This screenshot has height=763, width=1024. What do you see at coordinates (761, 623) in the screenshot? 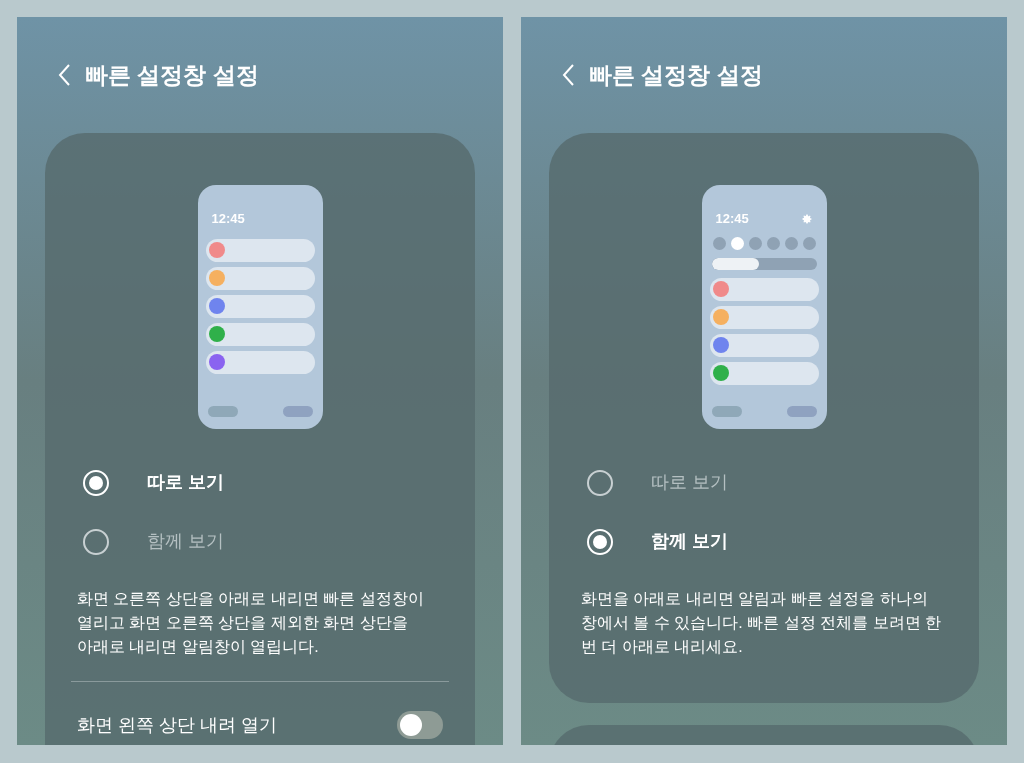
I see `description-text: 화면을 아래로 내리면 알림과 빠른 설정을 하나의 창에서 볼 수 있습니다. 빠른 설정 전체를 보려면 한 번 더 아래로 내리세요.` at bounding box center [761, 623].